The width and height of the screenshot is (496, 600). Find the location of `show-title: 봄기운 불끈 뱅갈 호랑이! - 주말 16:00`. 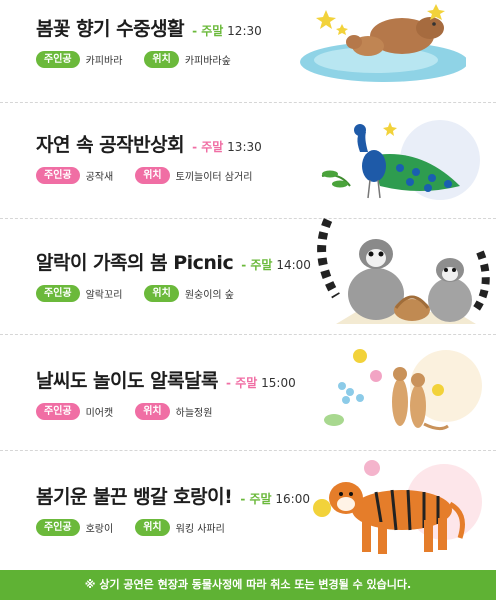

show-title: 봄기운 불끈 뱅갈 호랑이! - 주말 16:00 is located at coordinates (173, 497).